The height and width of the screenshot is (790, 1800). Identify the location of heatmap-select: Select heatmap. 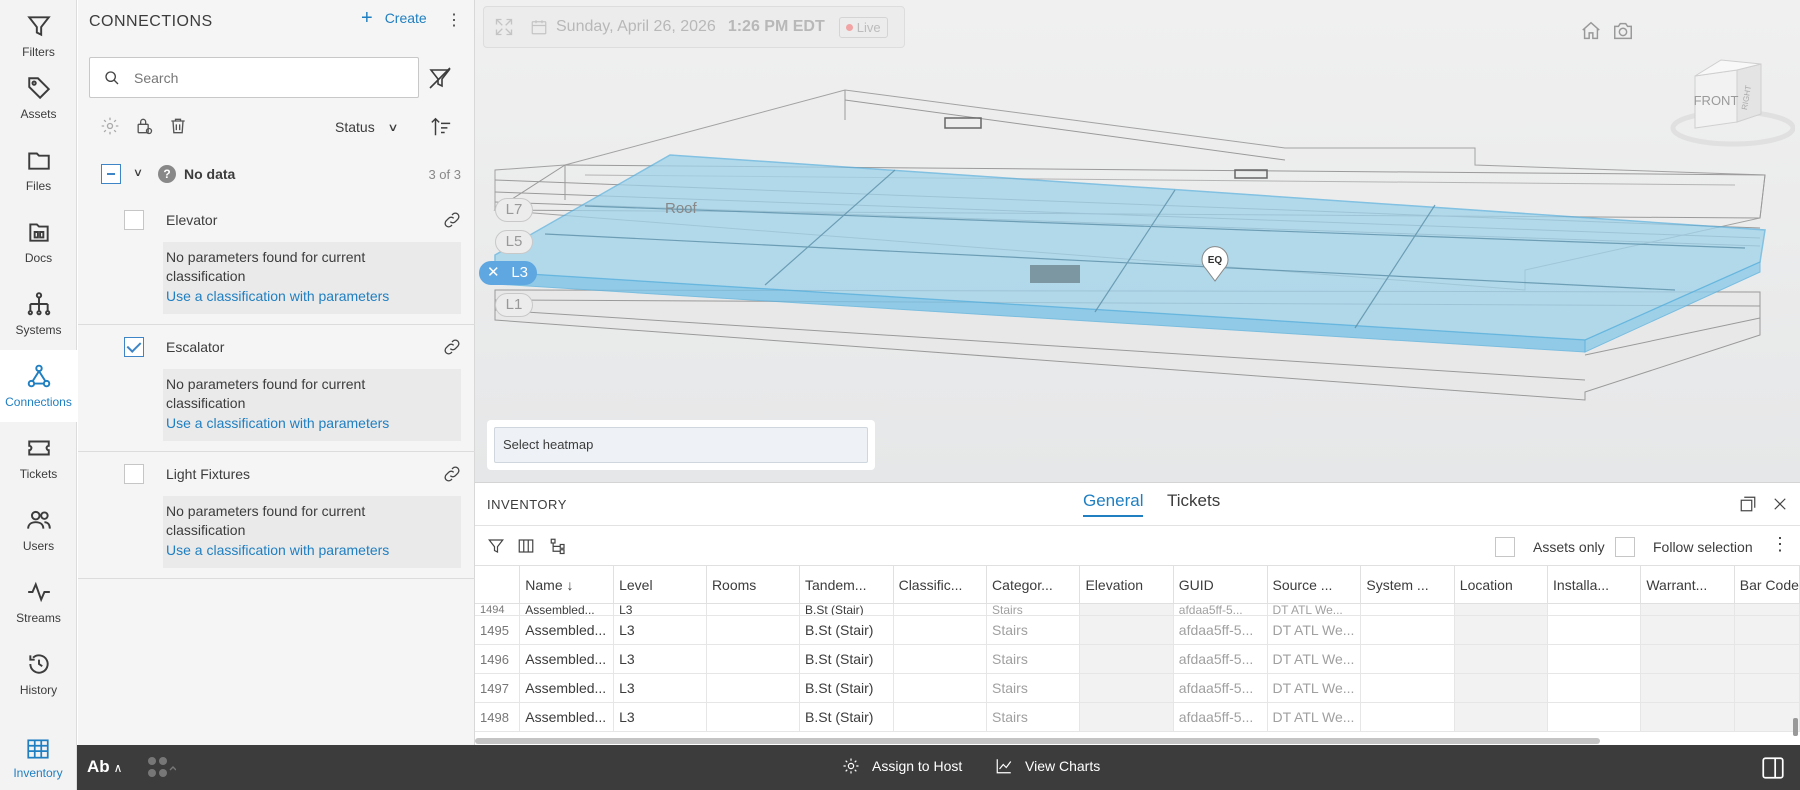
(681, 445).